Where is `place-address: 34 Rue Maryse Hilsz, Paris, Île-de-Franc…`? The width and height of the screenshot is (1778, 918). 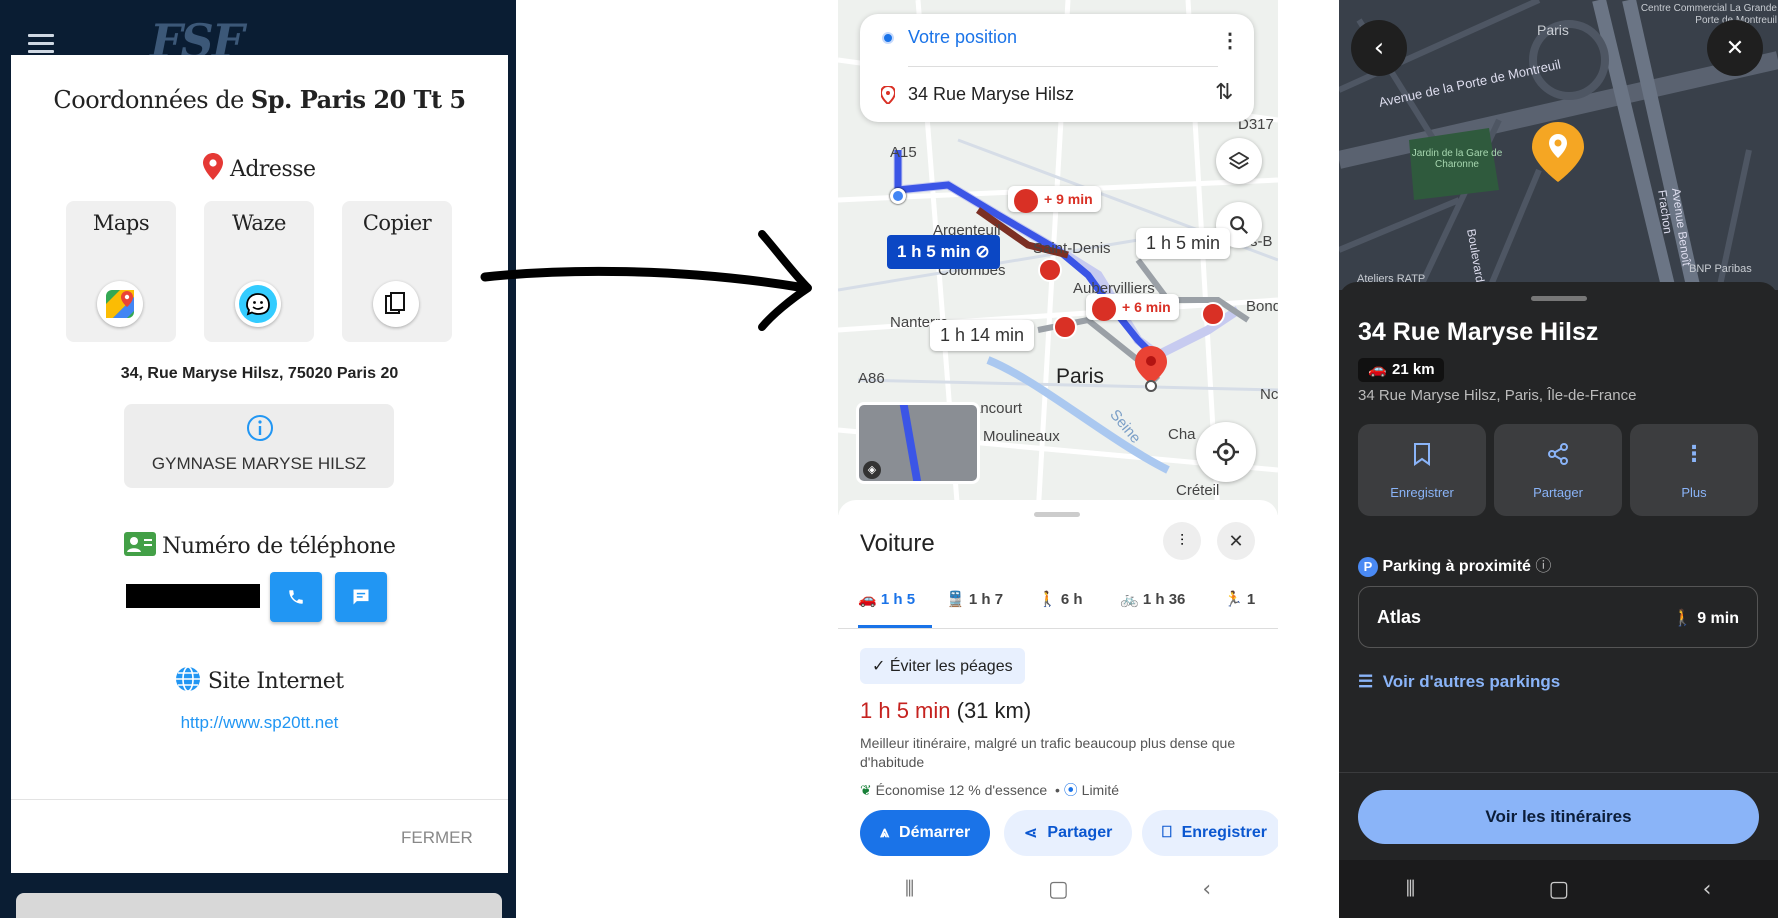 place-address: 34 Rue Maryse Hilsz, Paris, Île-de-Franc… is located at coordinates (1497, 395).